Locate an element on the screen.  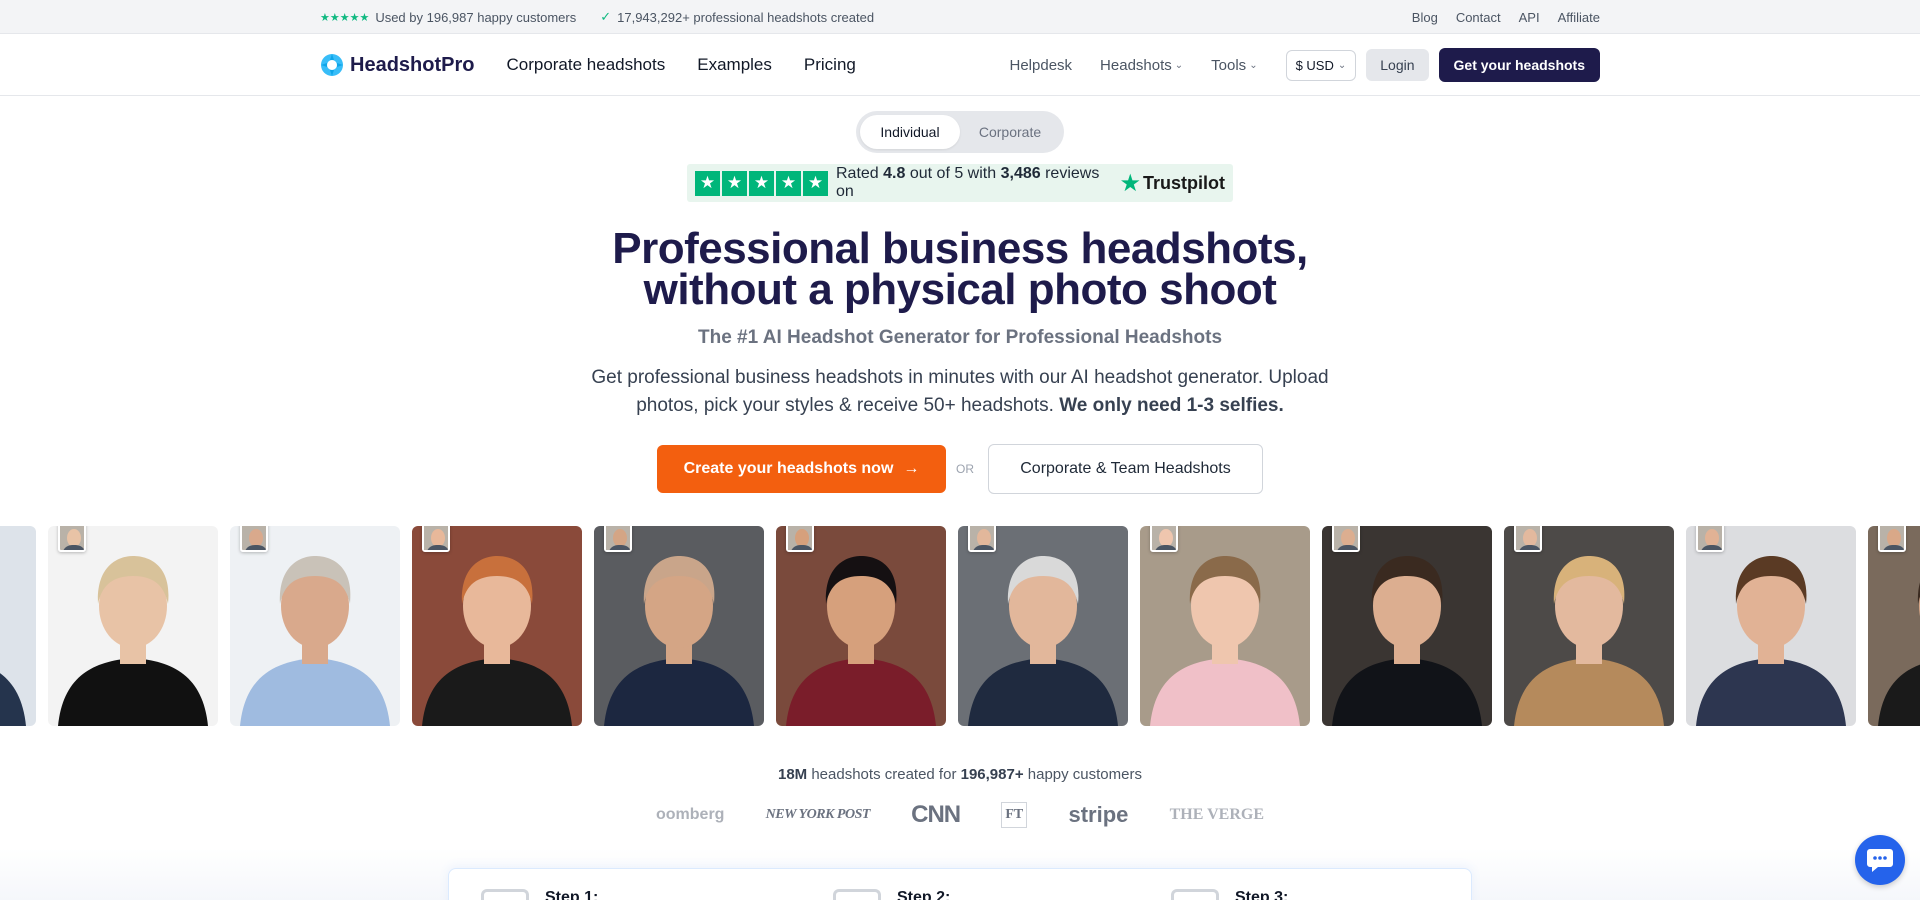
chat-bubble-icon is located at coordinates (1880, 860).